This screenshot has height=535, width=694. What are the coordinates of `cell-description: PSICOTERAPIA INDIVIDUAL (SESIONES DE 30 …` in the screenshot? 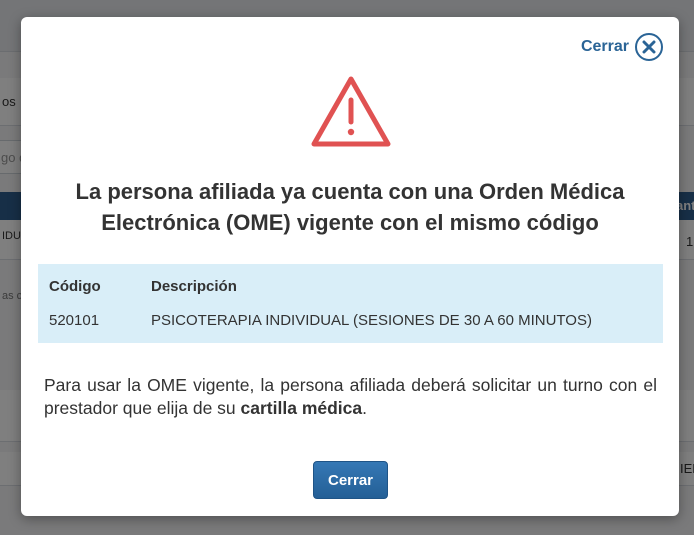 It's located at (371, 320).